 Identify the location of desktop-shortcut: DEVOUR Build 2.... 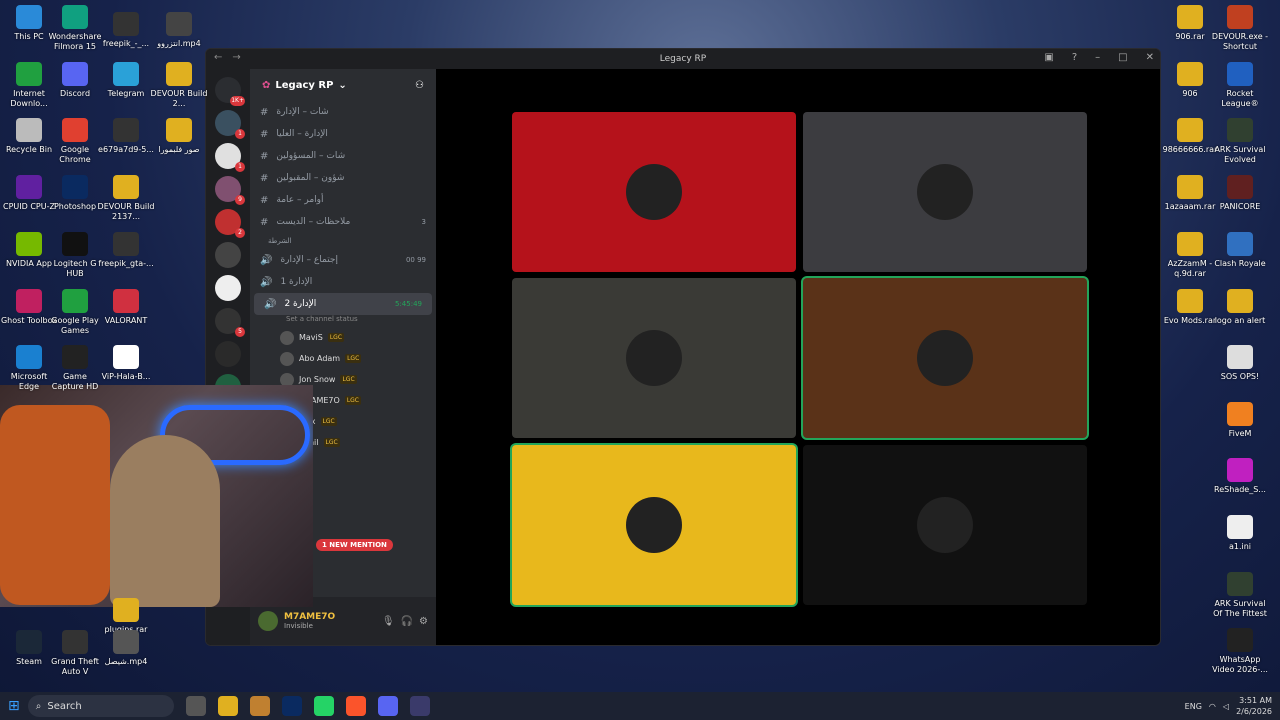
(179, 85).